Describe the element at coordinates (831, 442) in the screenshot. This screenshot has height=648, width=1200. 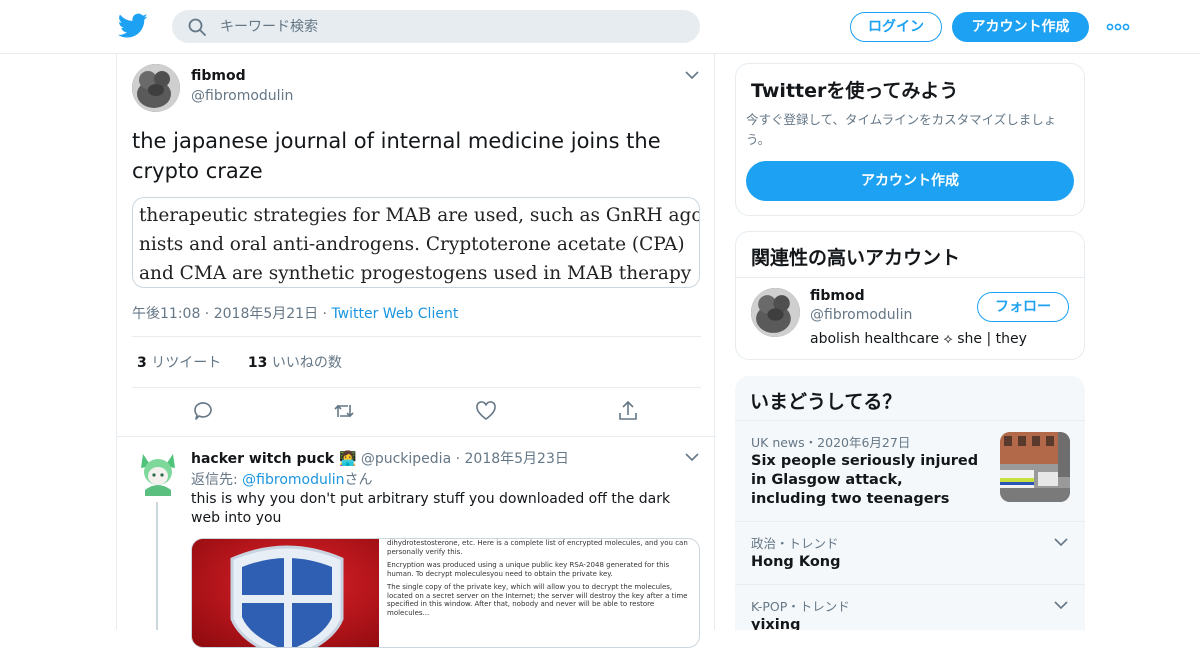
I see `trend-meta: UK news・2020年6月27日` at that location.